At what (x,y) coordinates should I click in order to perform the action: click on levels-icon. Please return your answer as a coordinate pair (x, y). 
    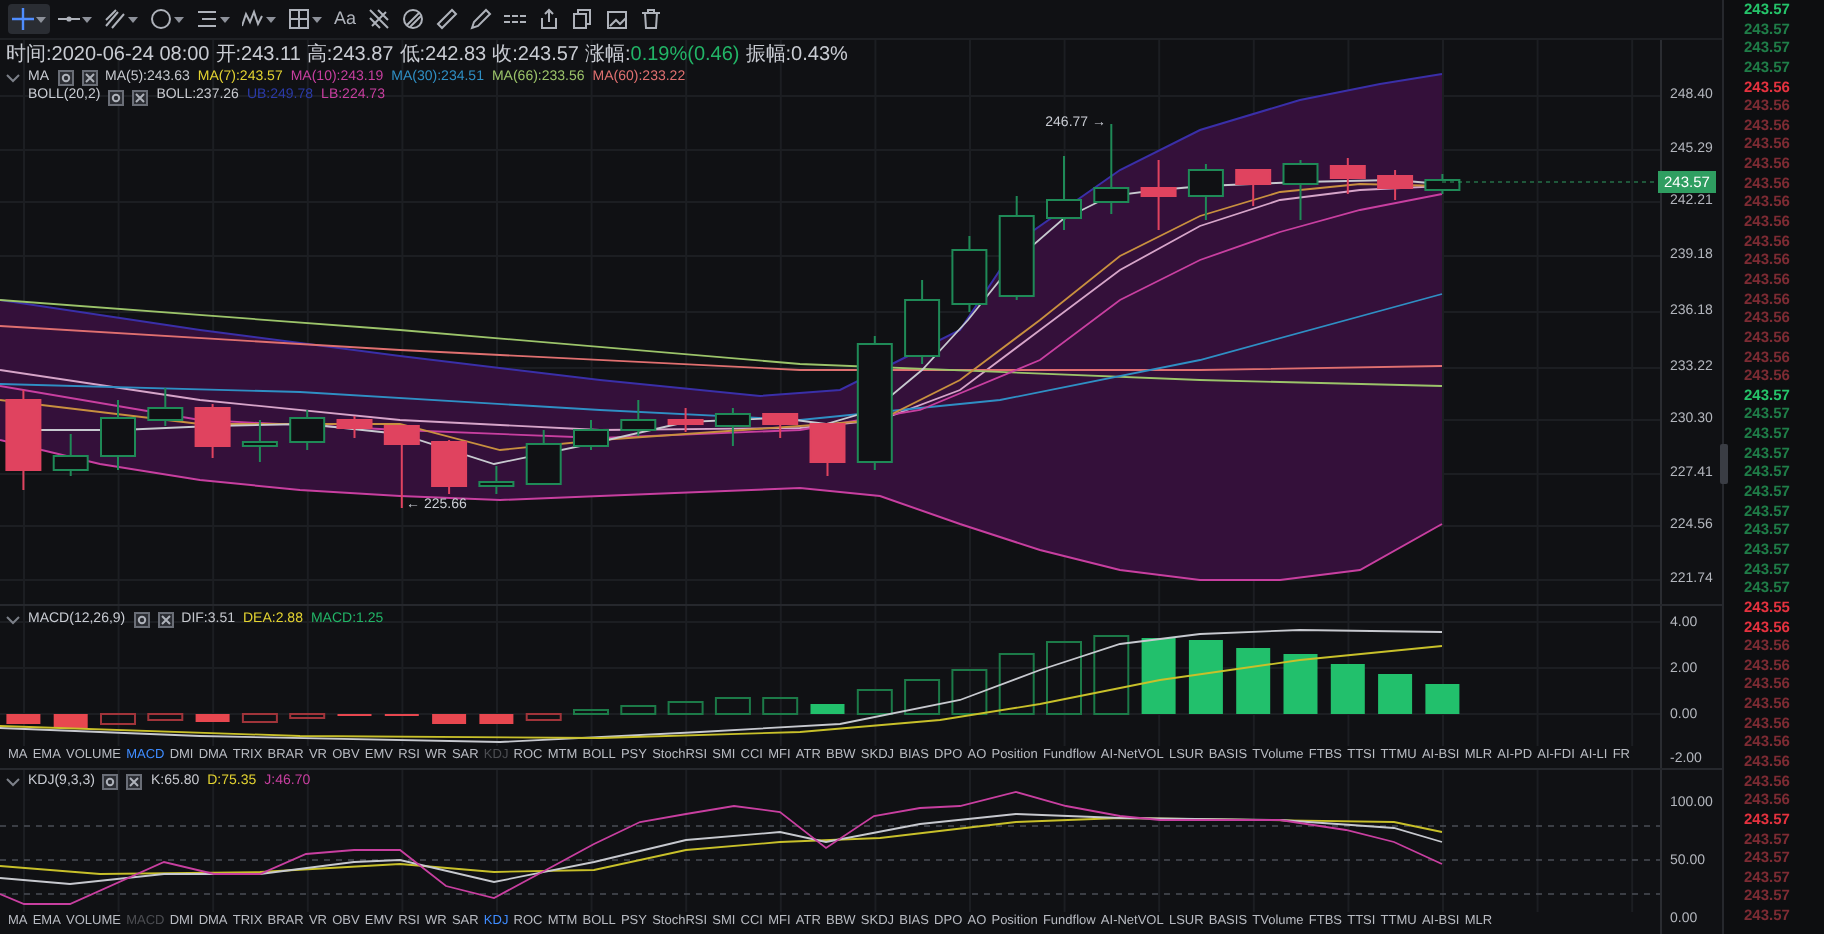
    Looking at the image, I should click on (207, 19).